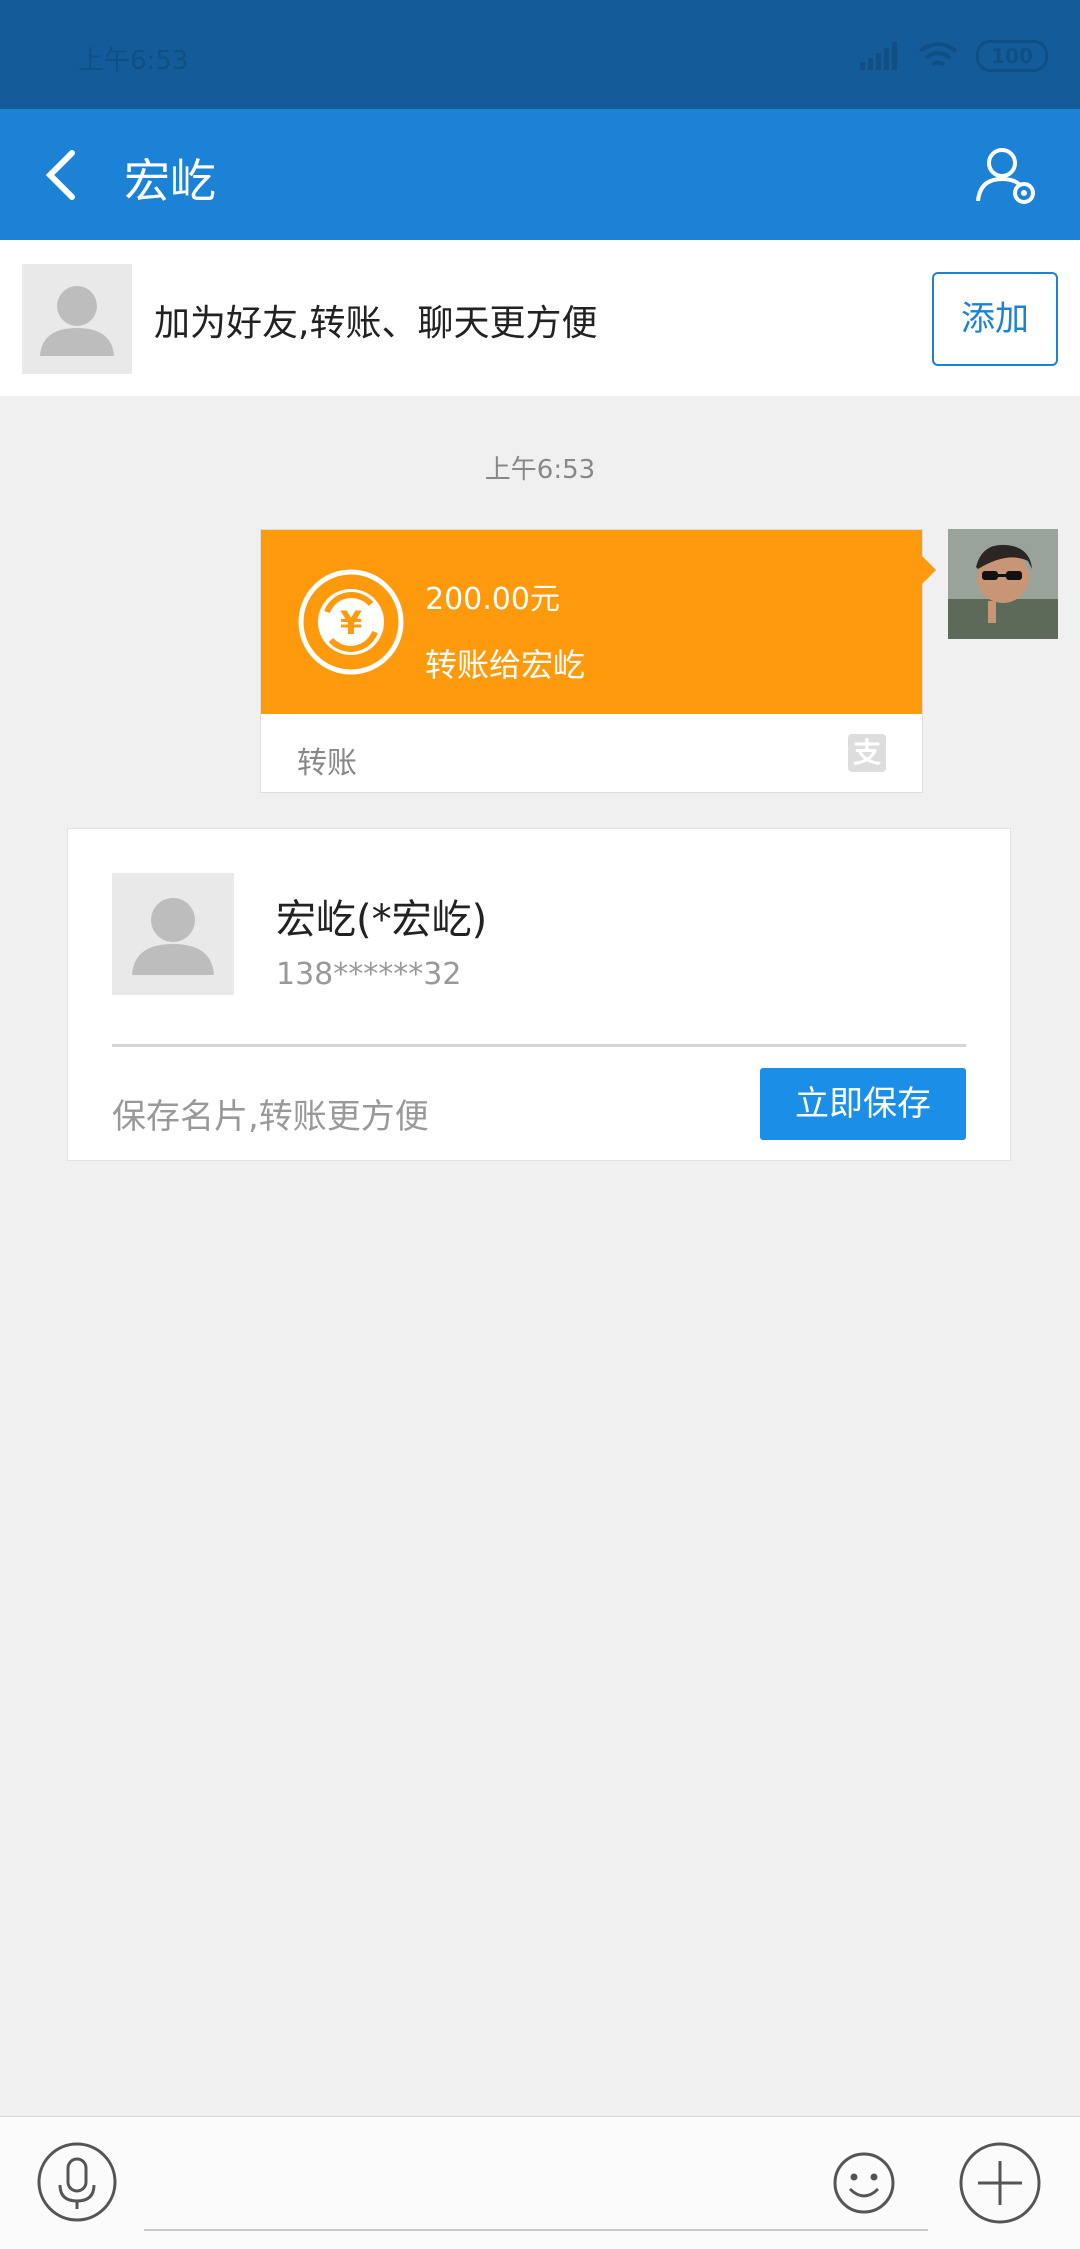 This screenshot has height=2249, width=1080. Describe the element at coordinates (170, 181) in the screenshot. I see `chat-title: 宏屹` at that location.